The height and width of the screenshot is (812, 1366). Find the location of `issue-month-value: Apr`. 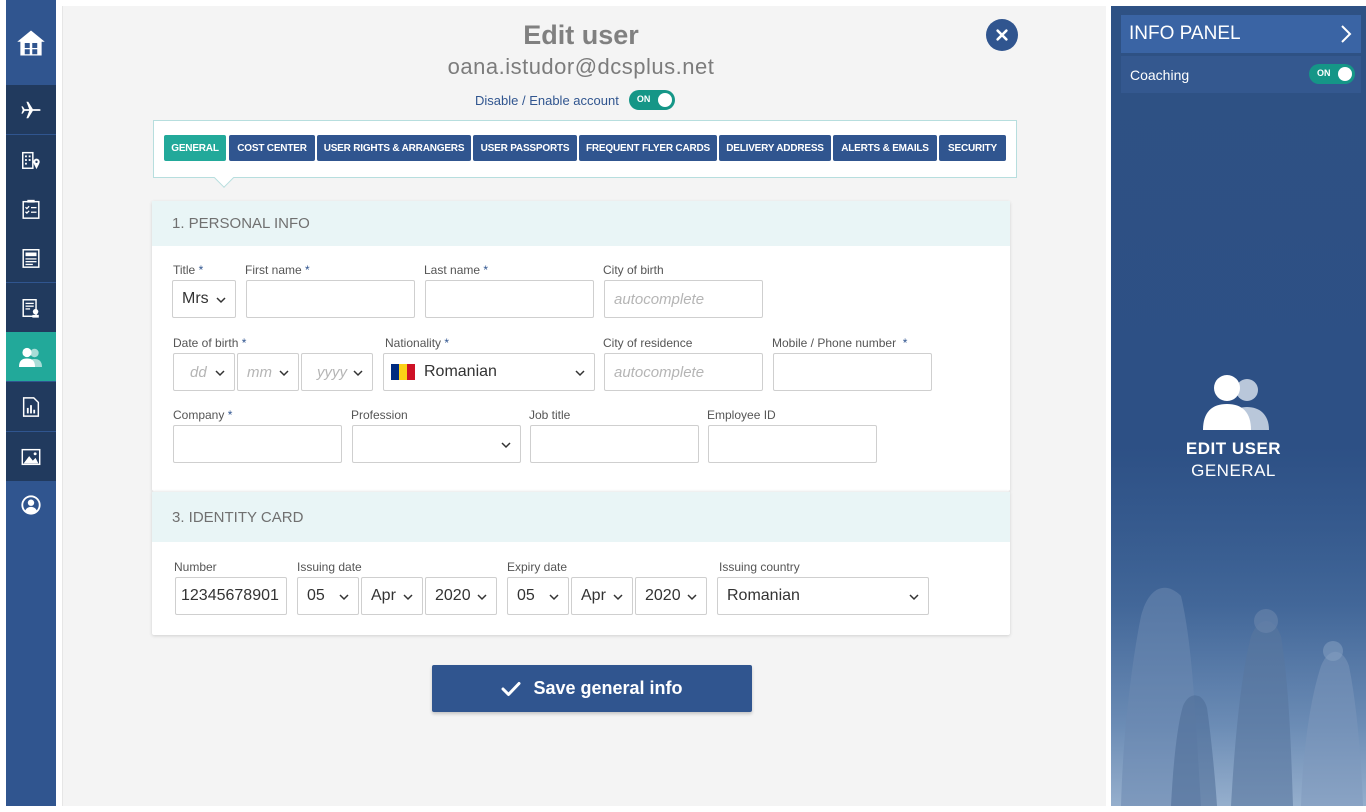

issue-month-value: Apr is located at coordinates (383, 595).